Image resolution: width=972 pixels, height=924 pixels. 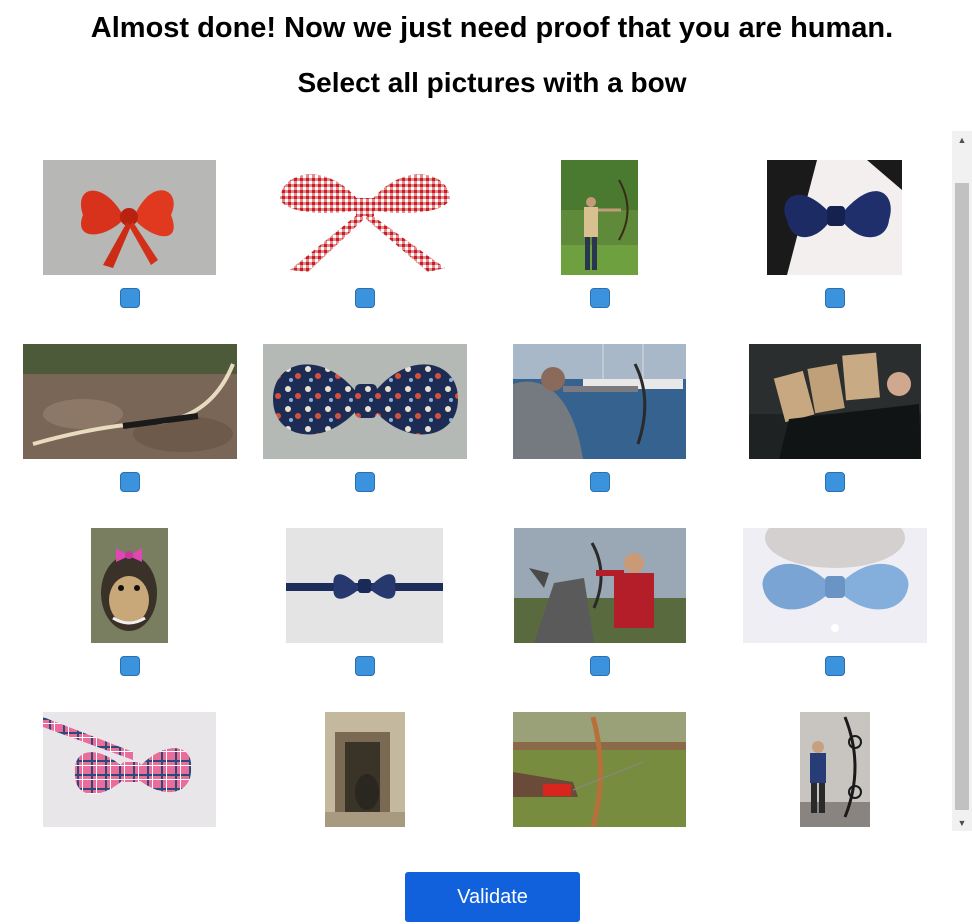 What do you see at coordinates (962, 496) in the screenshot?
I see `scroll-thumb` at bounding box center [962, 496].